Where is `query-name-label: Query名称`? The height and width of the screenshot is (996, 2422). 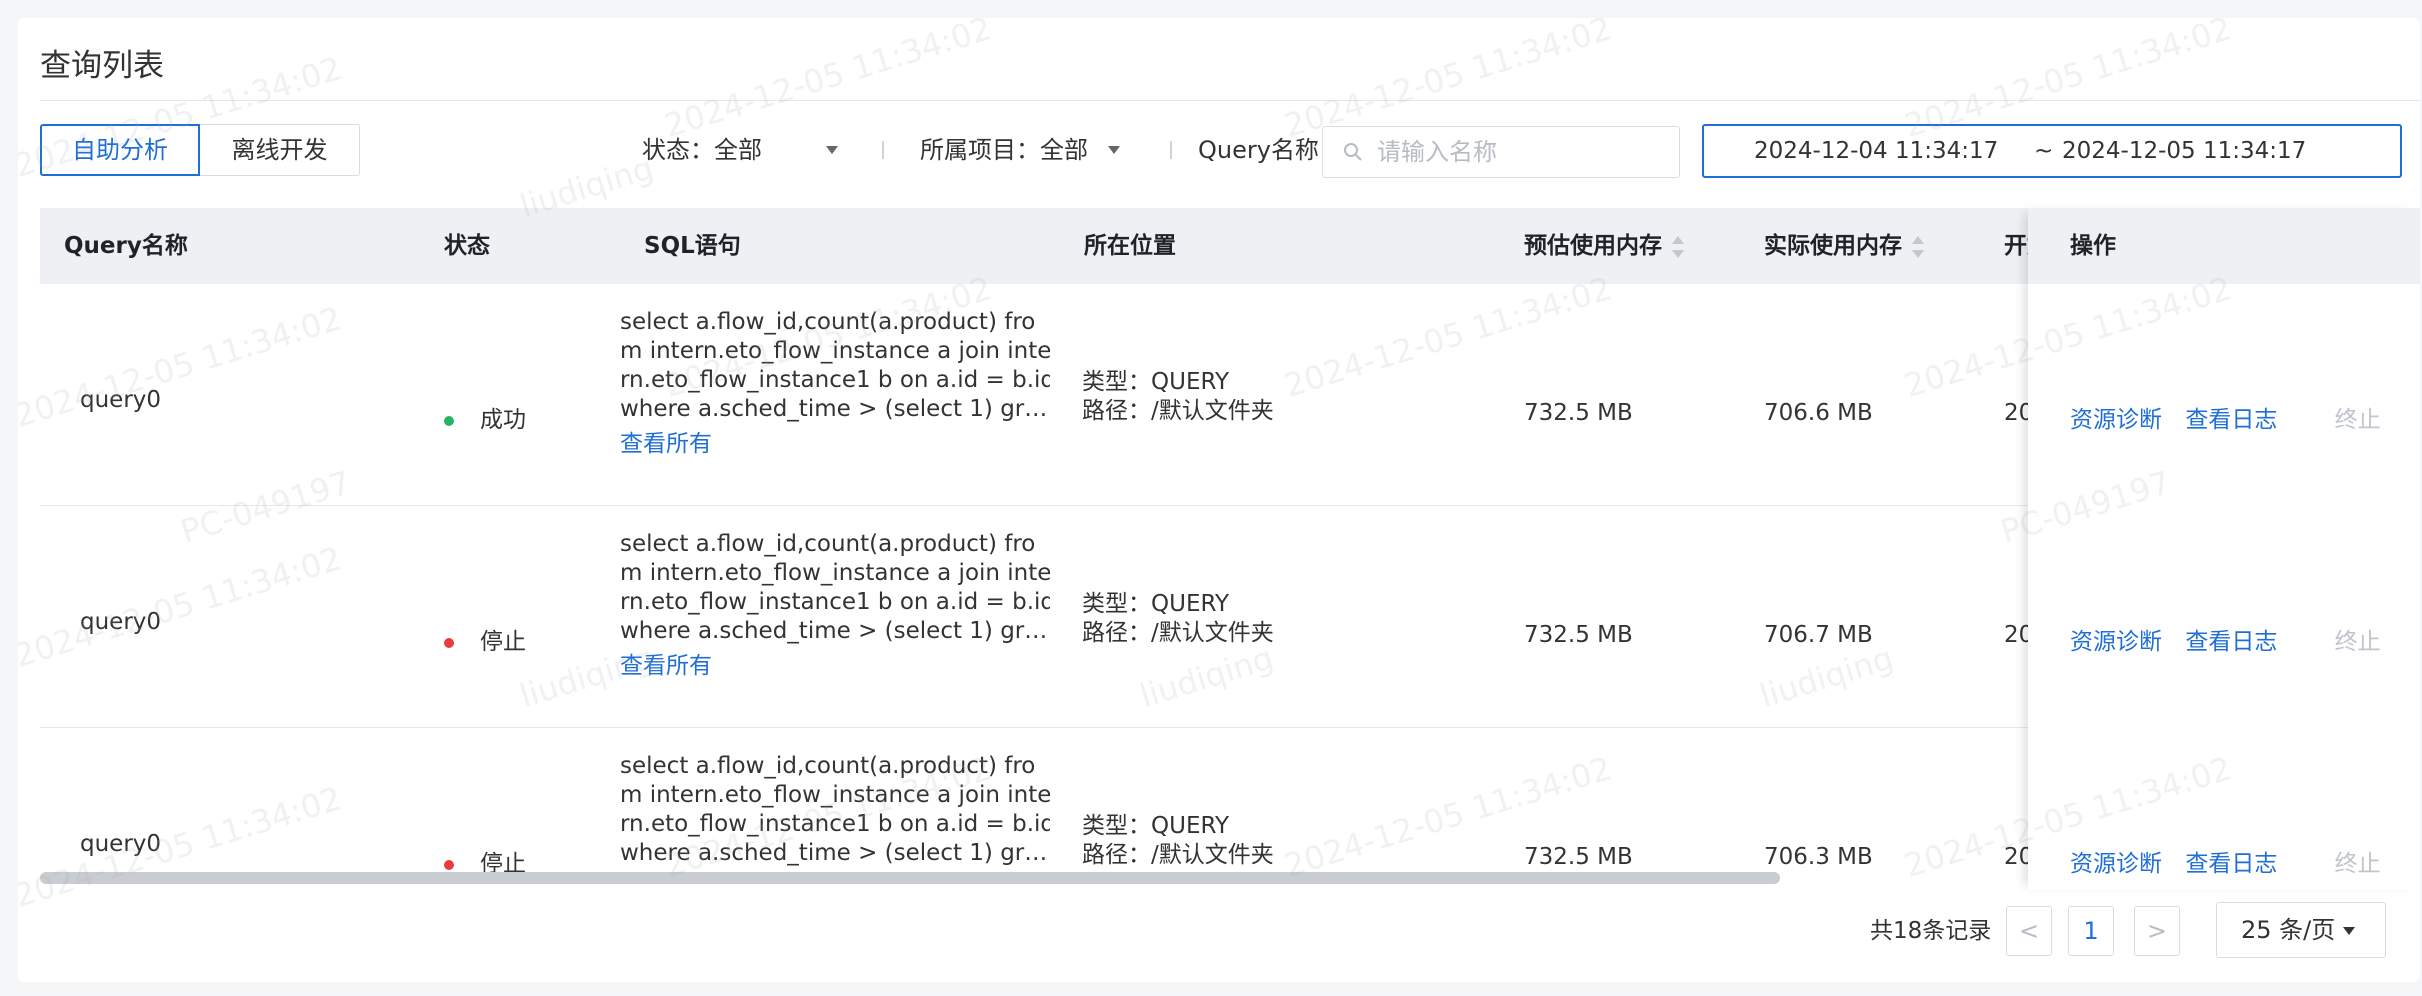 query-name-label: Query名称 is located at coordinates (1258, 150).